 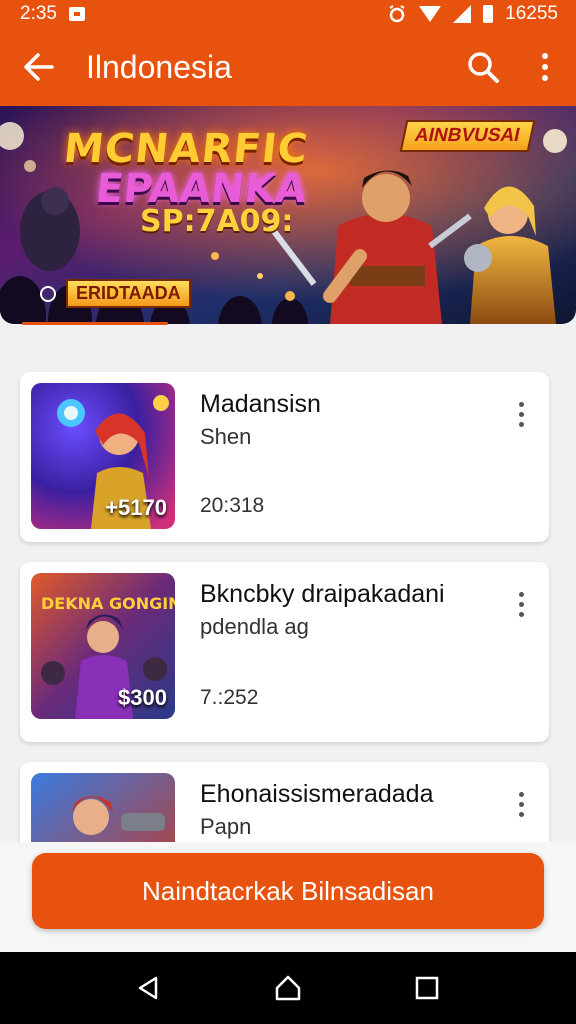 I want to click on status-left: 2:35, so click(x=52, y=14).